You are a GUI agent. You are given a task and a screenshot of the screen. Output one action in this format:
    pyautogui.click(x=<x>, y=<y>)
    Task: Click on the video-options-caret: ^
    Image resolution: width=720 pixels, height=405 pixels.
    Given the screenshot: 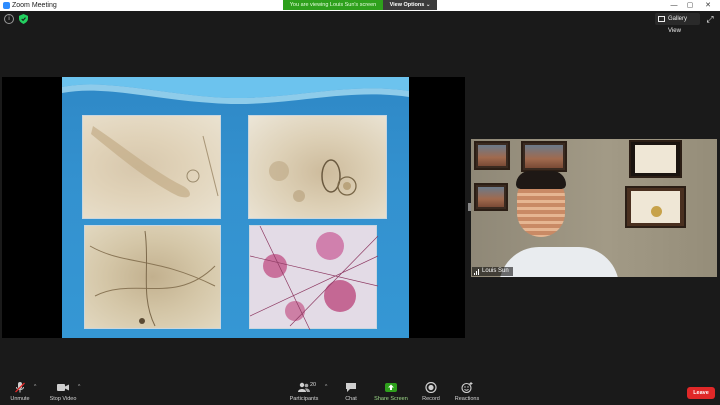 What is the action you would take?
    pyautogui.click(x=79, y=387)
    